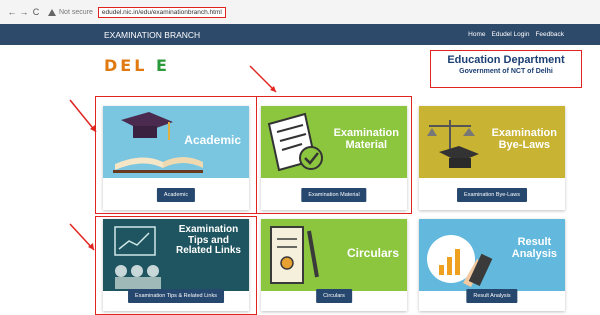  What do you see at coordinates (152, 35) in the screenshot?
I see `site-brand: EXAMINATION BRANCH` at bounding box center [152, 35].